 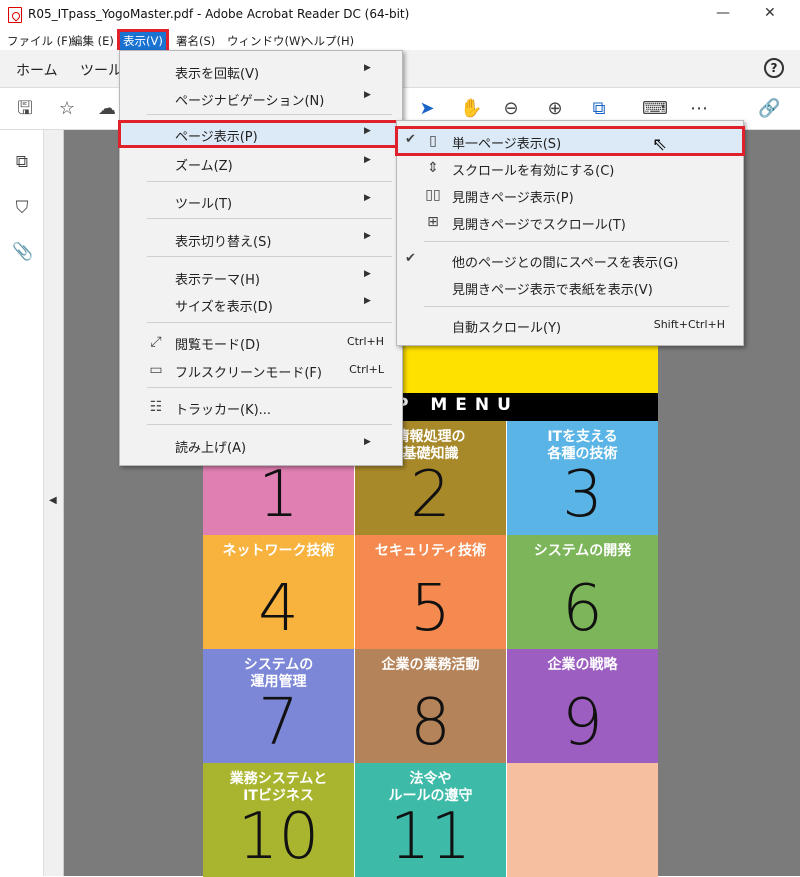 I want to click on chapter-tile, so click(x=582, y=820).